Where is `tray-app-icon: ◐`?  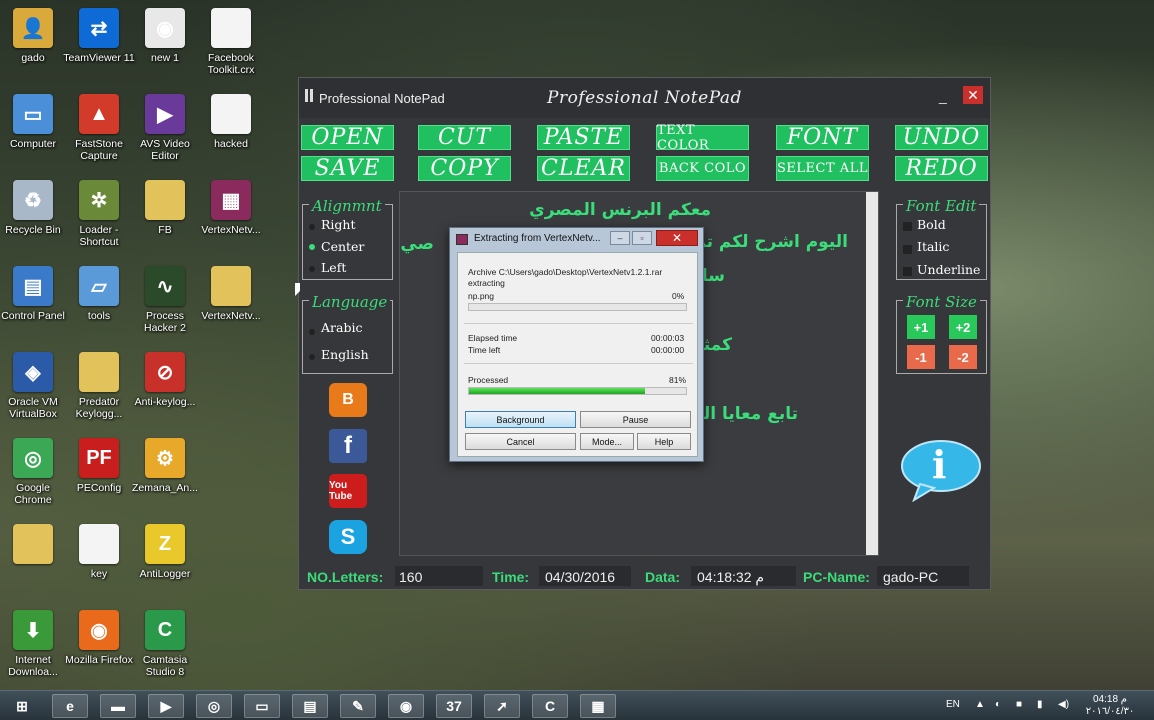 tray-app-icon: ◐ is located at coordinates (998, 704).